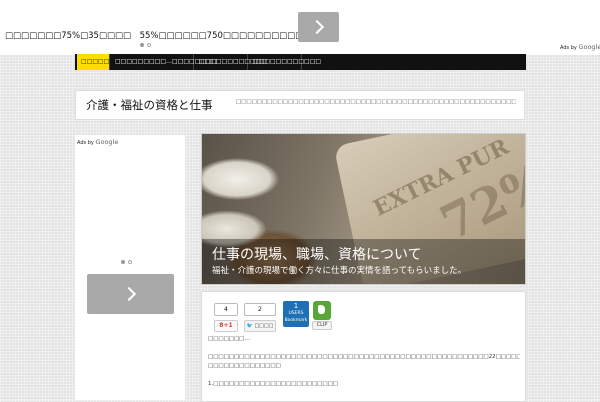  I want to click on hero-title: 仕事の現場、職場、資格について, so click(317, 254).